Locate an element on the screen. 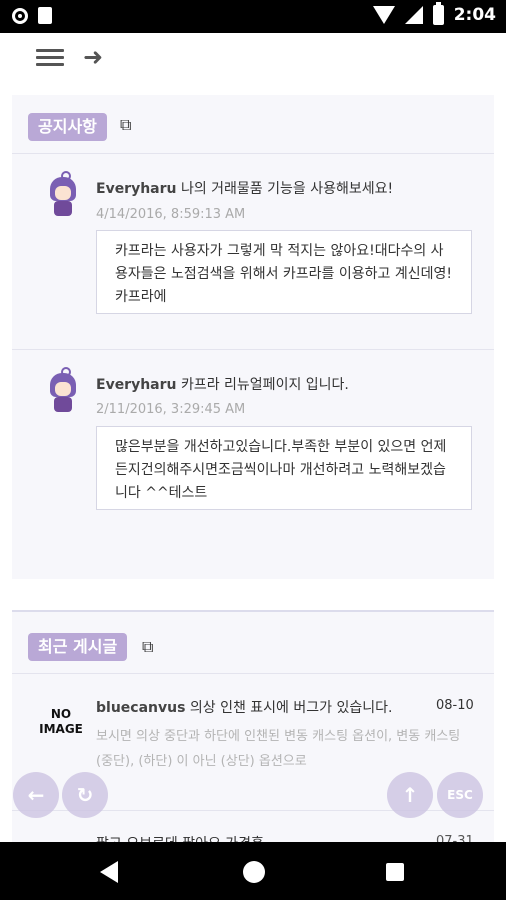 The width and height of the screenshot is (506, 900). back-button: ← is located at coordinates (36, 795).